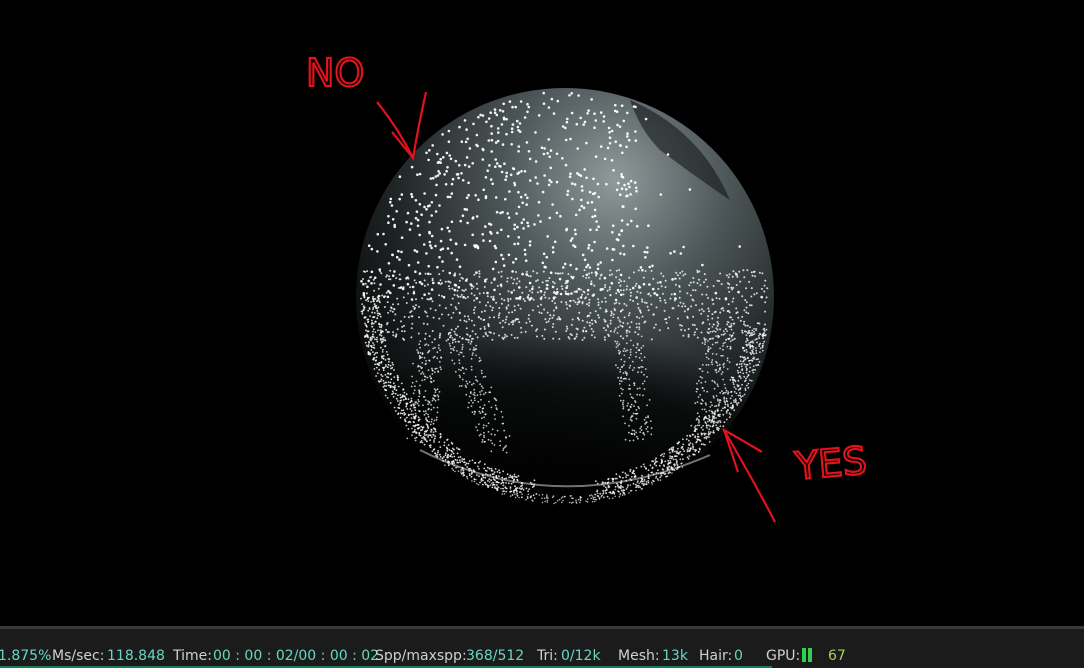 Image resolution: width=1084 pixels, height=668 pixels. I want to click on mesh-label: Mesh:, so click(639, 656).